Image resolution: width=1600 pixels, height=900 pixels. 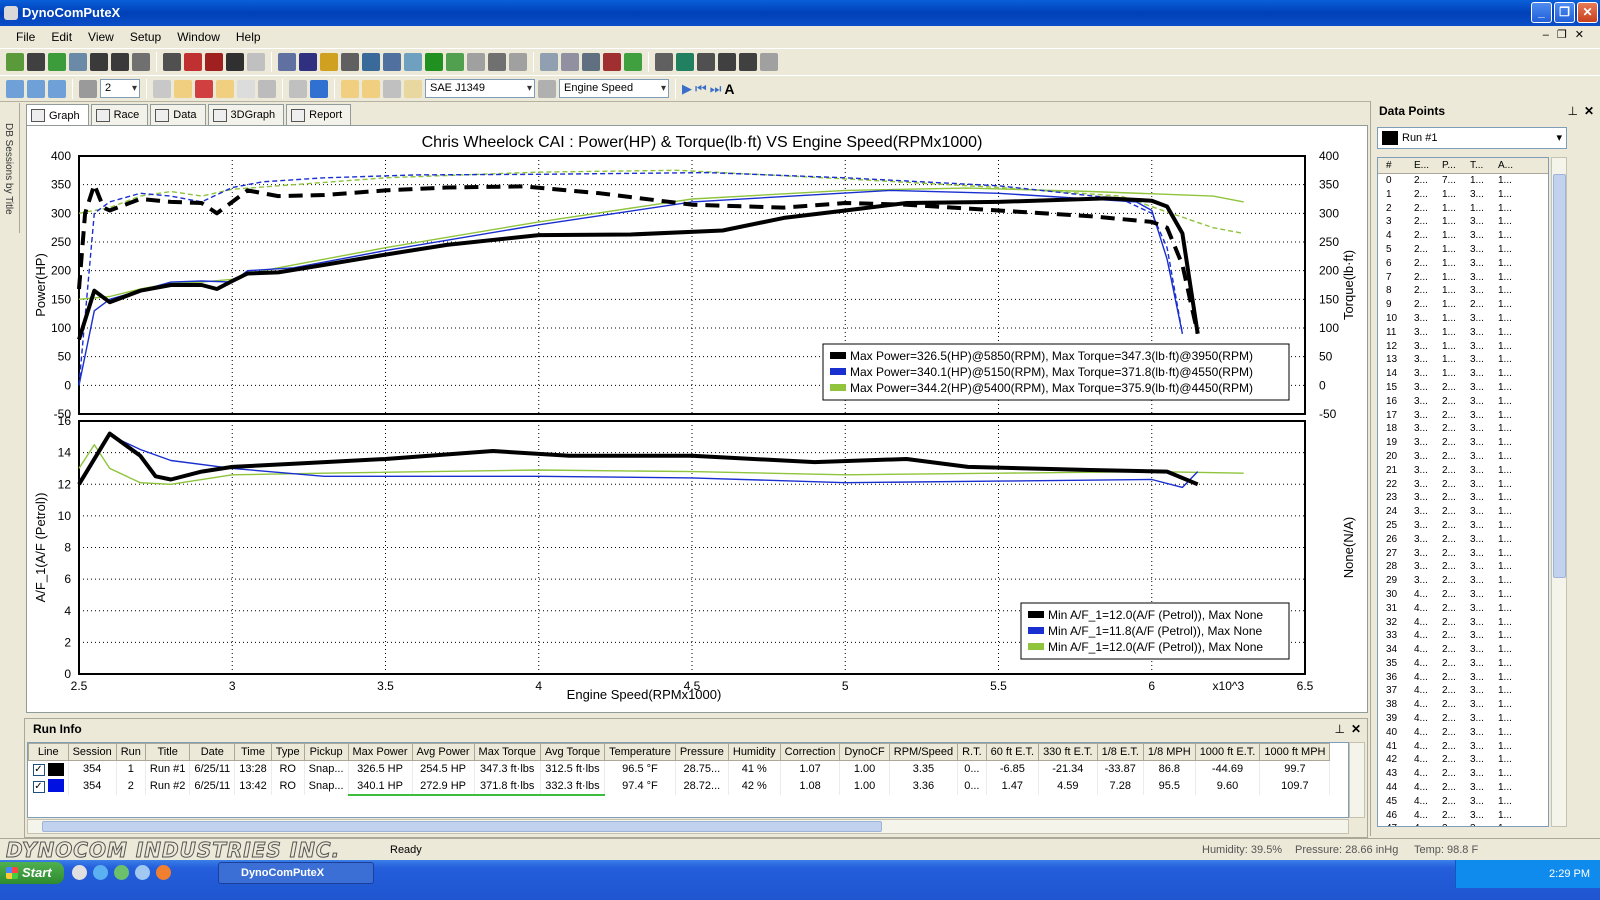 What do you see at coordinates (688, 826) in the screenshot?
I see `run-info-hscroll` at bounding box center [688, 826].